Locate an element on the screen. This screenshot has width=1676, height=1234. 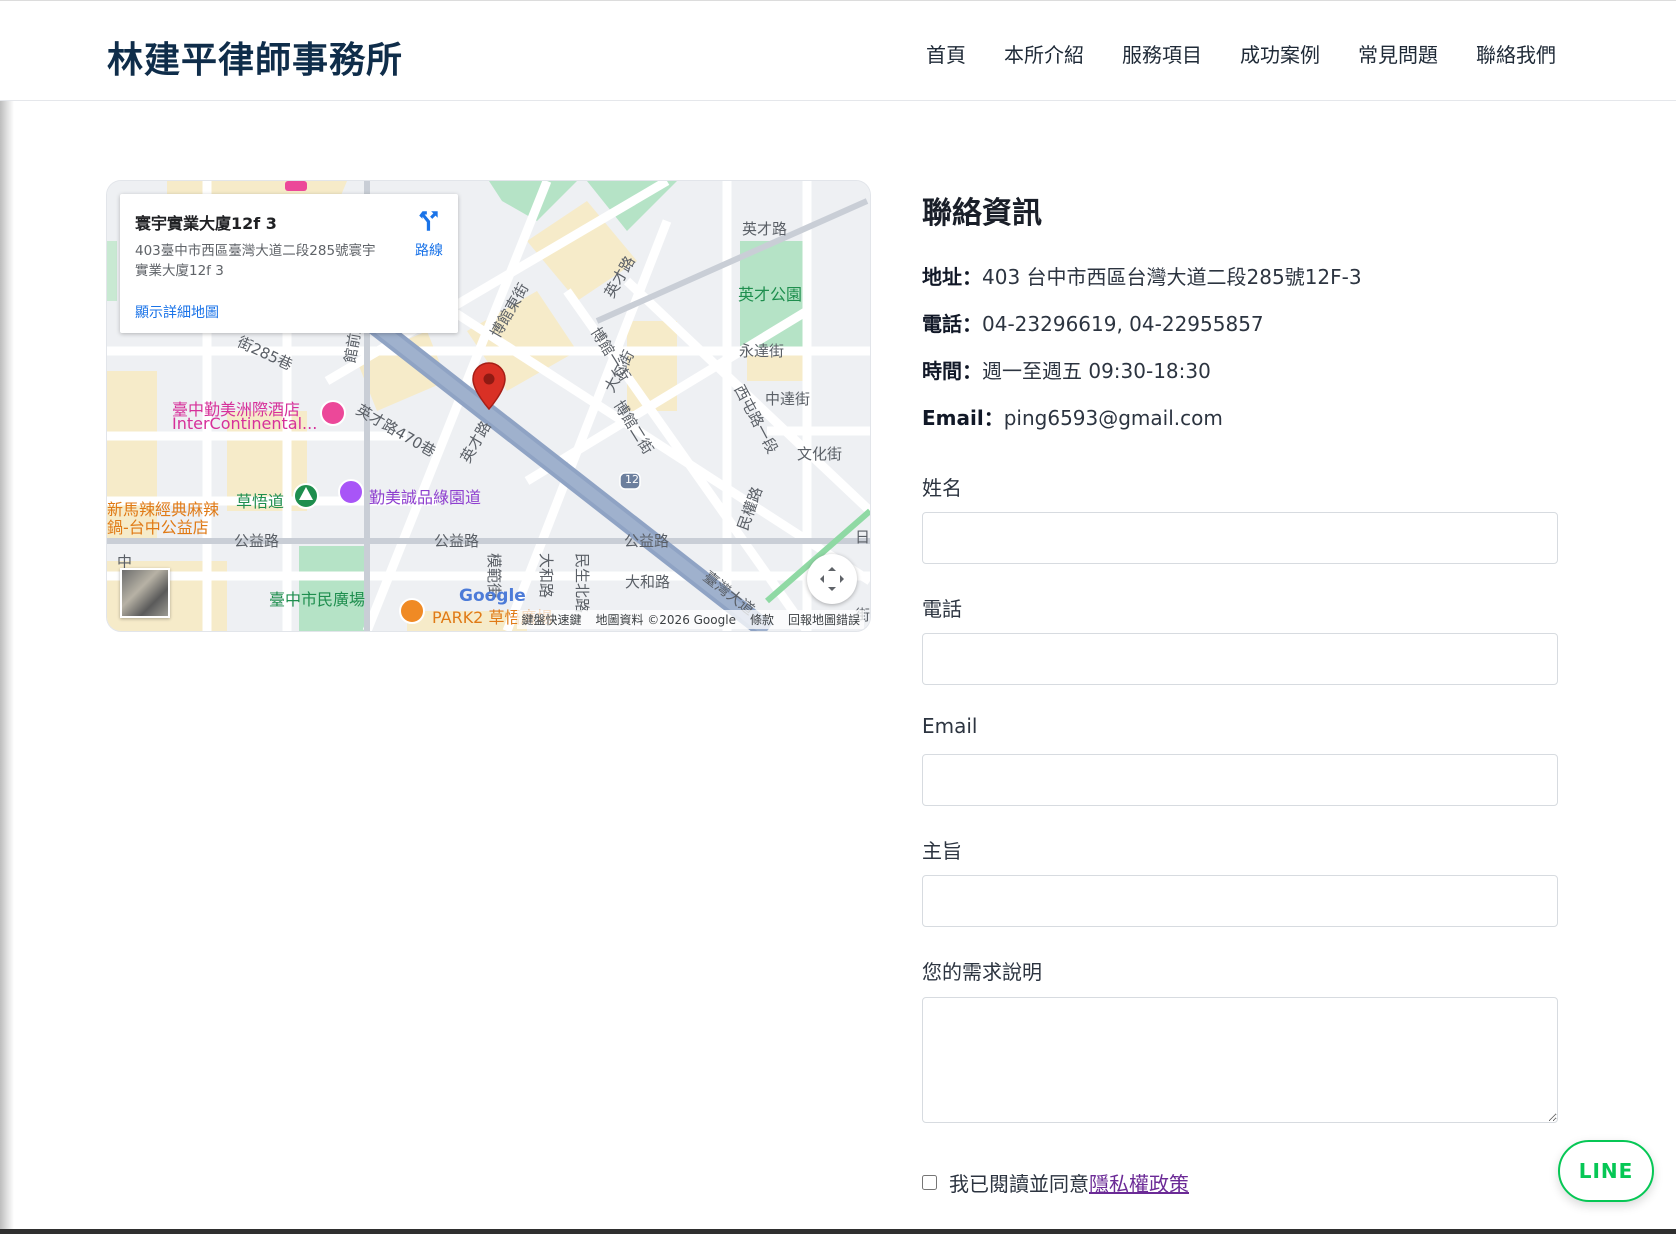
nav-contact: 聯絡我們 is located at coordinates (1516, 53).